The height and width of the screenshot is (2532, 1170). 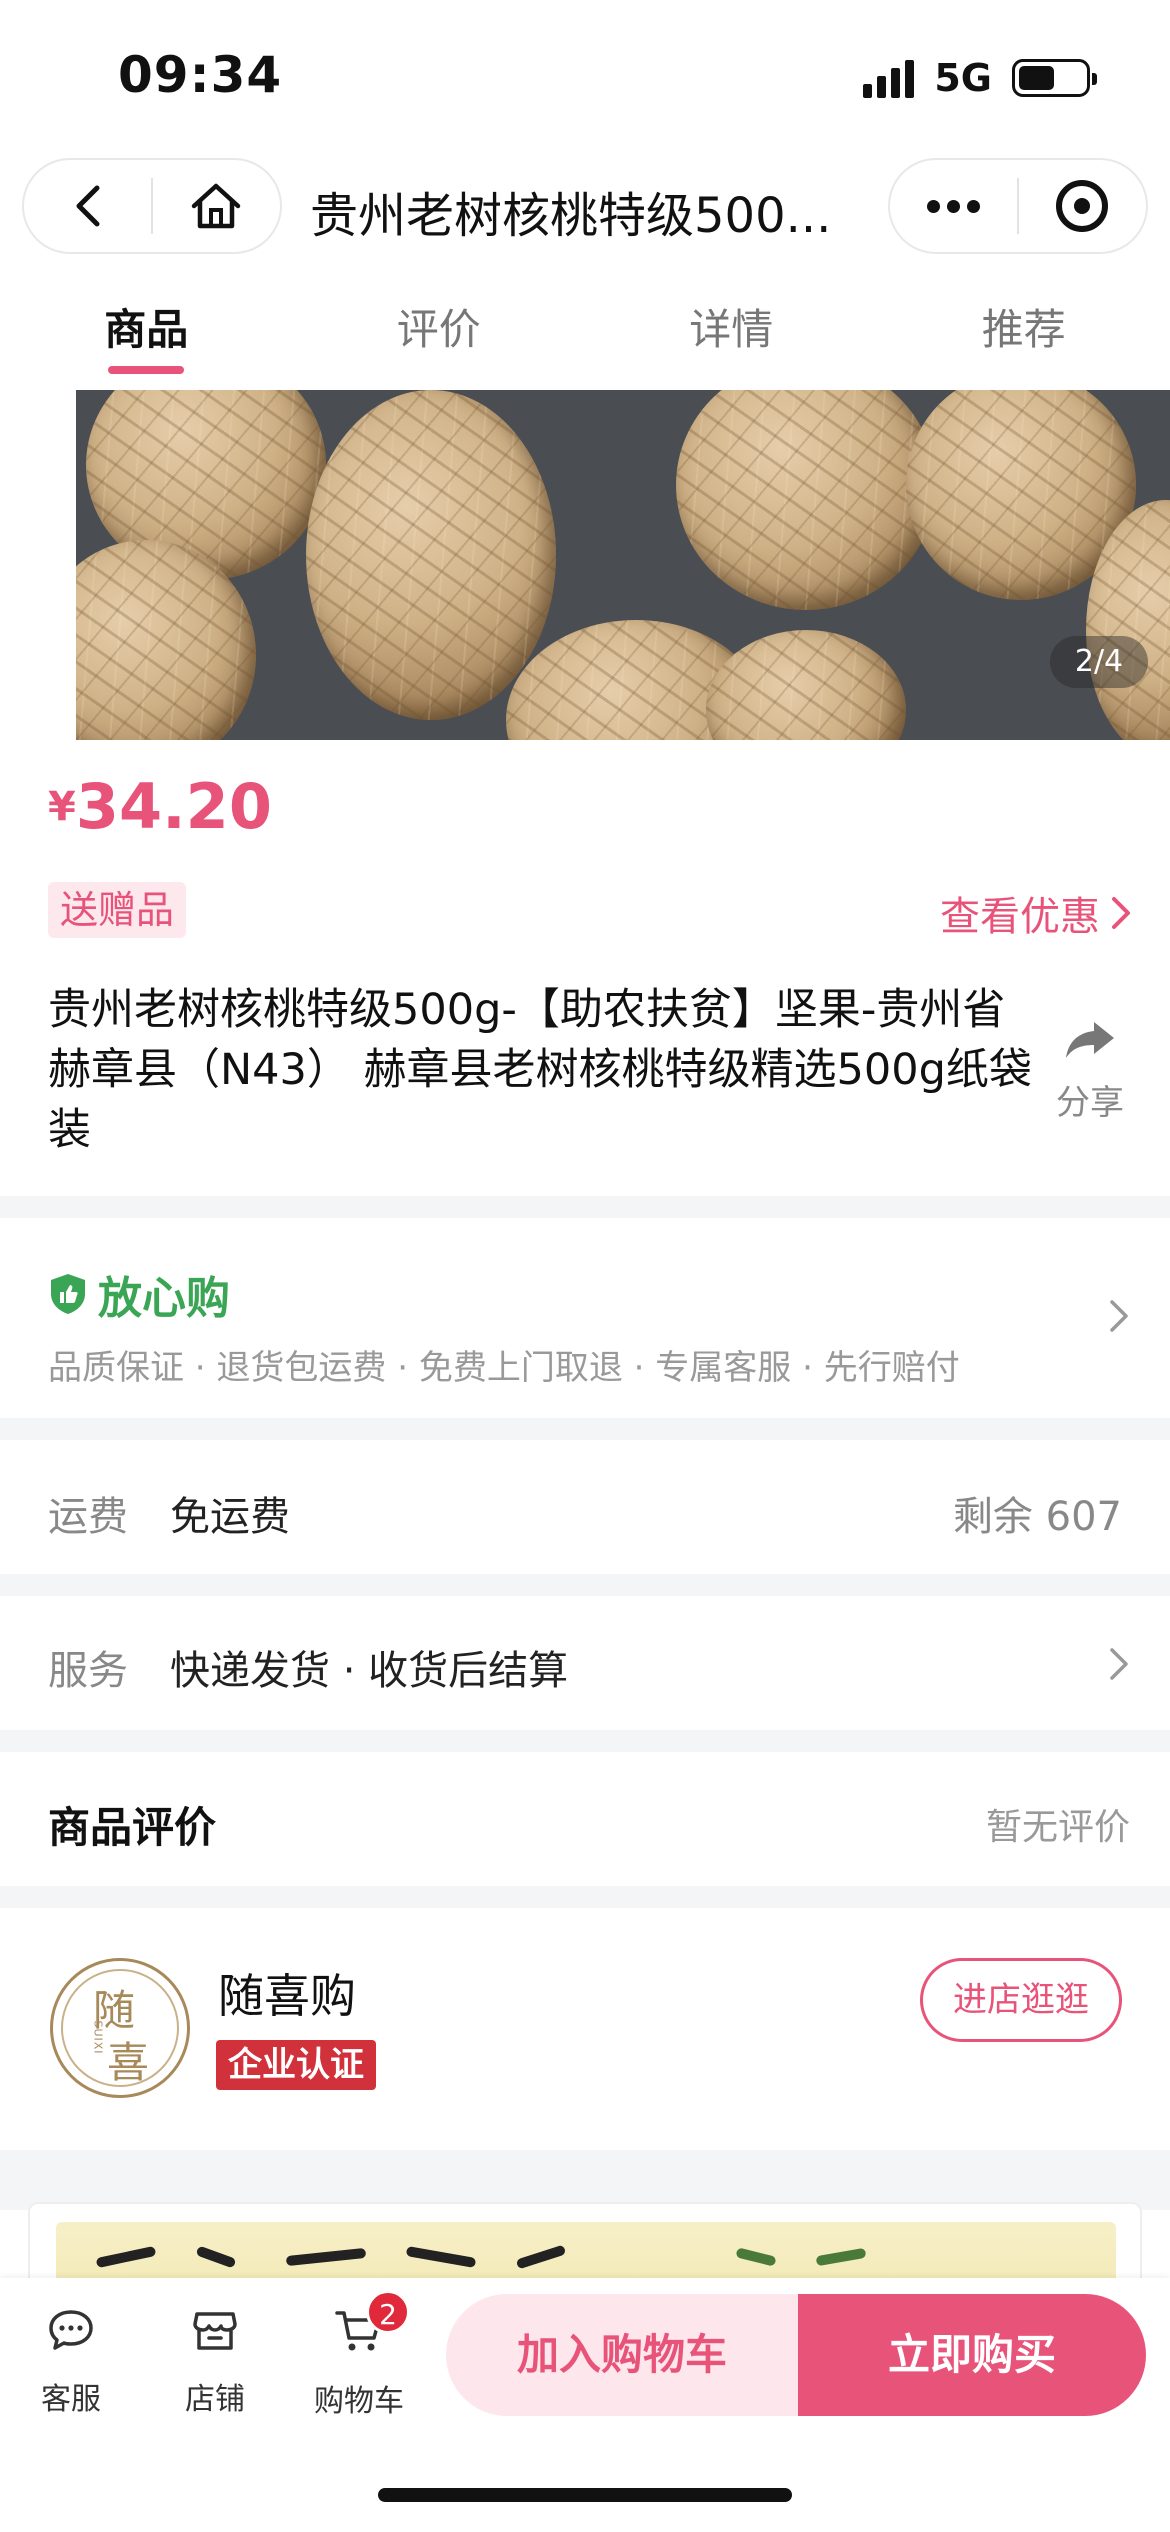 I want to click on service-label: 服务, so click(x=88, y=1671).